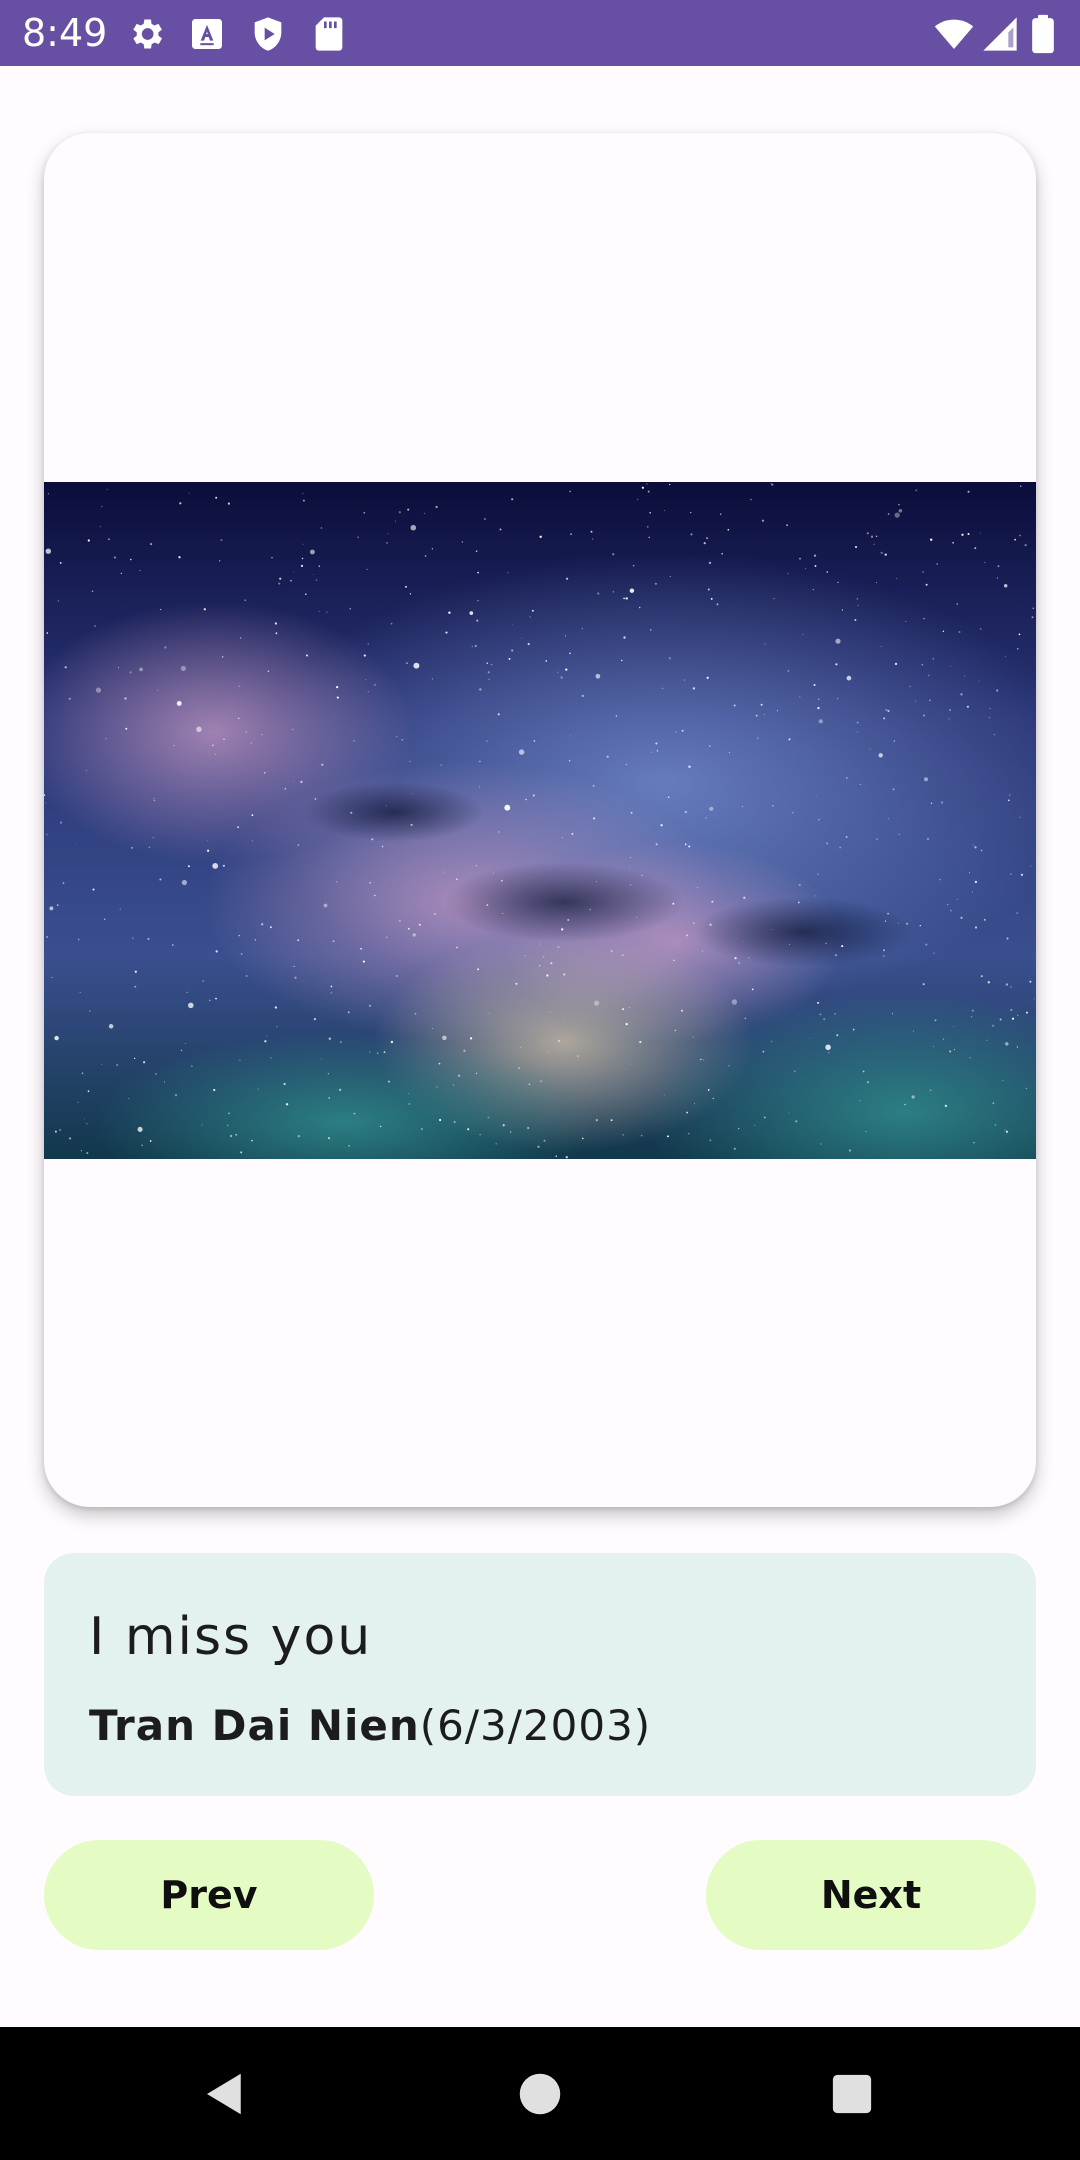 Image resolution: width=1080 pixels, height=2160 pixels. Describe the element at coordinates (540, 33) in the screenshot. I see `status-bar: 8:49` at that location.